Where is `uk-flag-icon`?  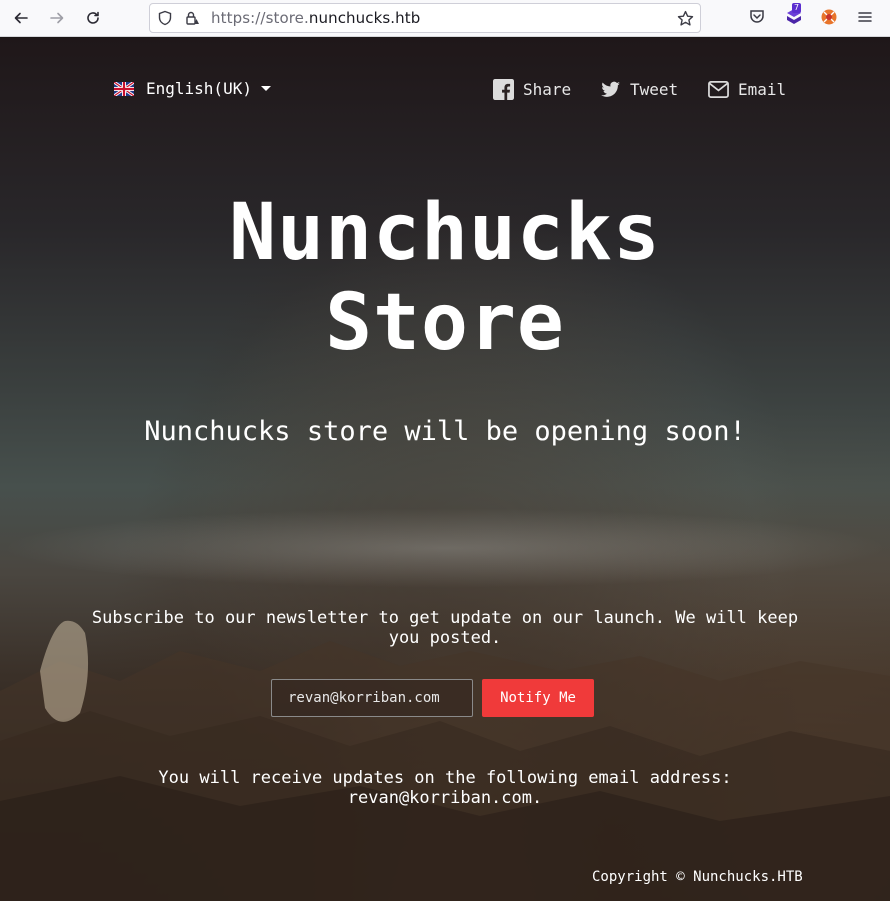 uk-flag-icon is located at coordinates (124, 88).